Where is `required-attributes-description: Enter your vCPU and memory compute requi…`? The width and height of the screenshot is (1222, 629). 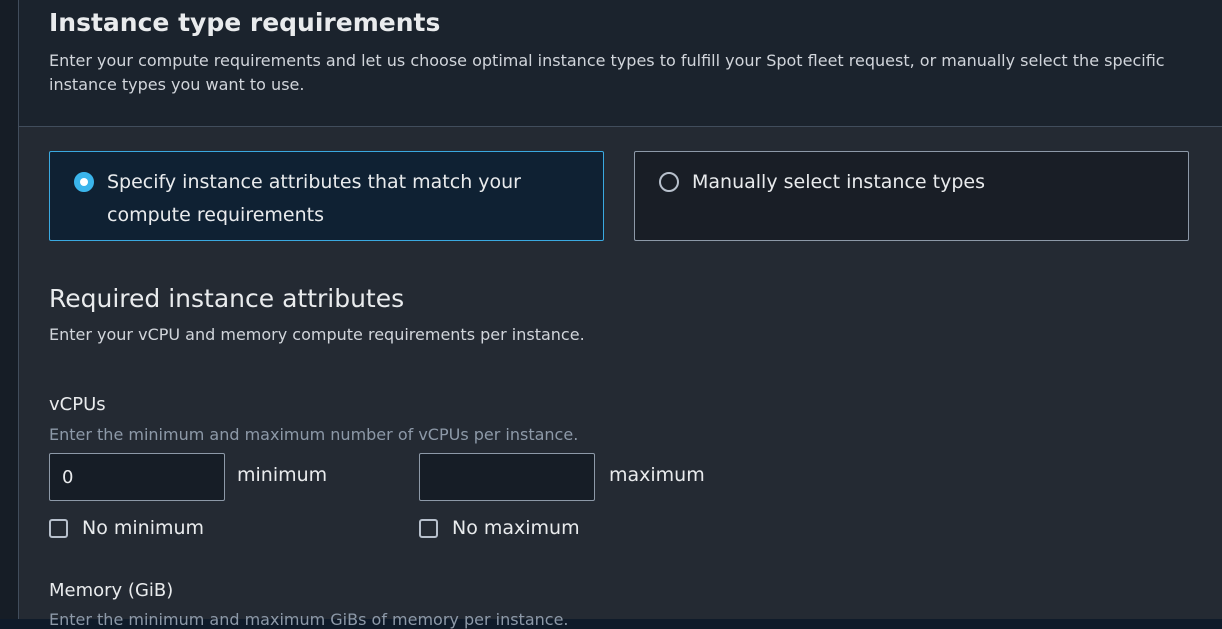
required-attributes-description: Enter your vCPU and memory compute requi… is located at coordinates (317, 334).